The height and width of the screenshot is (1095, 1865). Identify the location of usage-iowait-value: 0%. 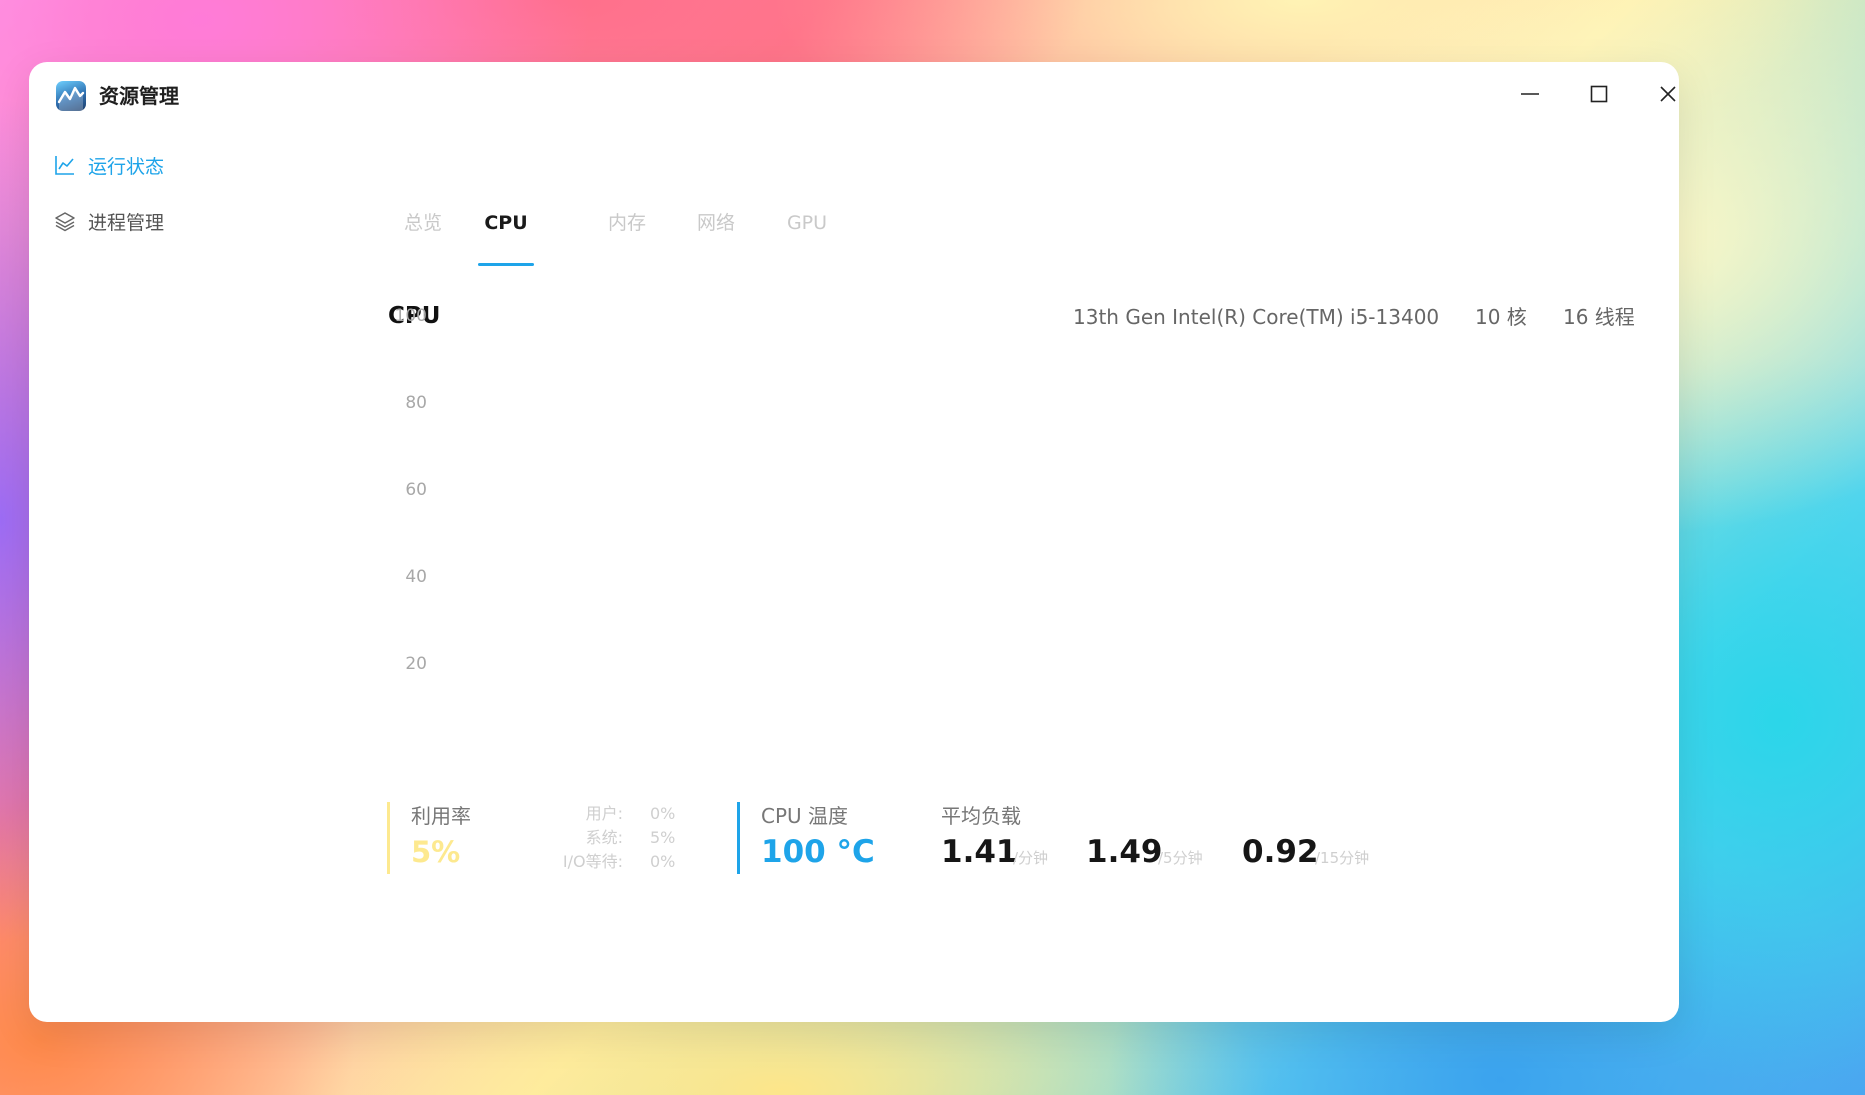
(663, 861).